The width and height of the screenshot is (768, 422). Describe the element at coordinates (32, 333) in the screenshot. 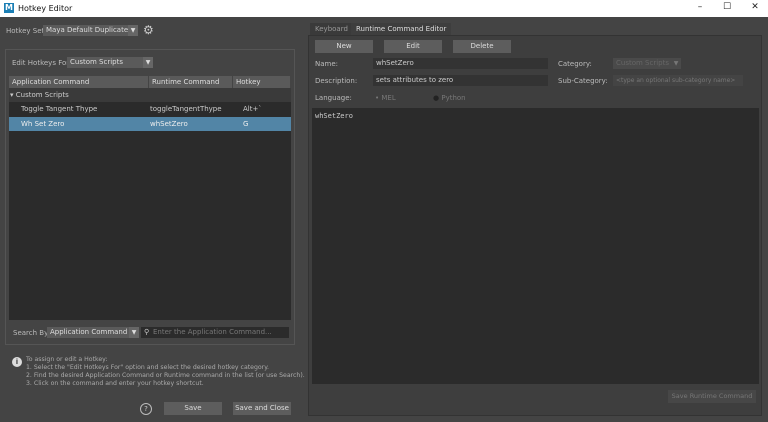

I see `search-by-label: Search By:` at that location.